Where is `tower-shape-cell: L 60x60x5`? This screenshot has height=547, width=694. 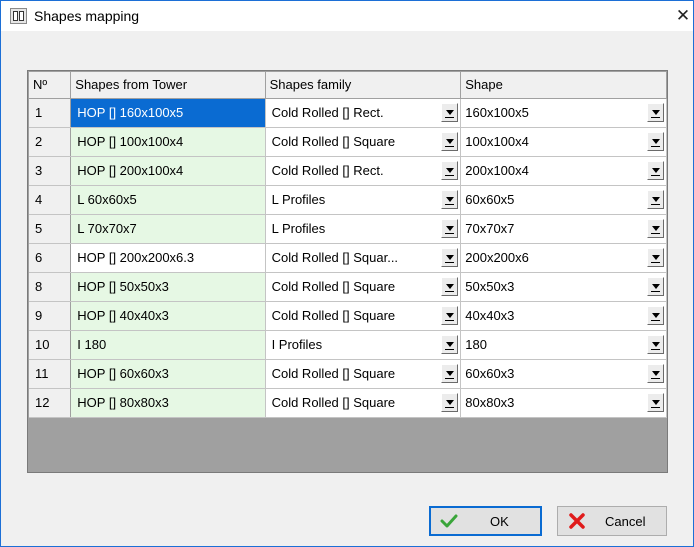 tower-shape-cell: L 60x60x5 is located at coordinates (168, 200).